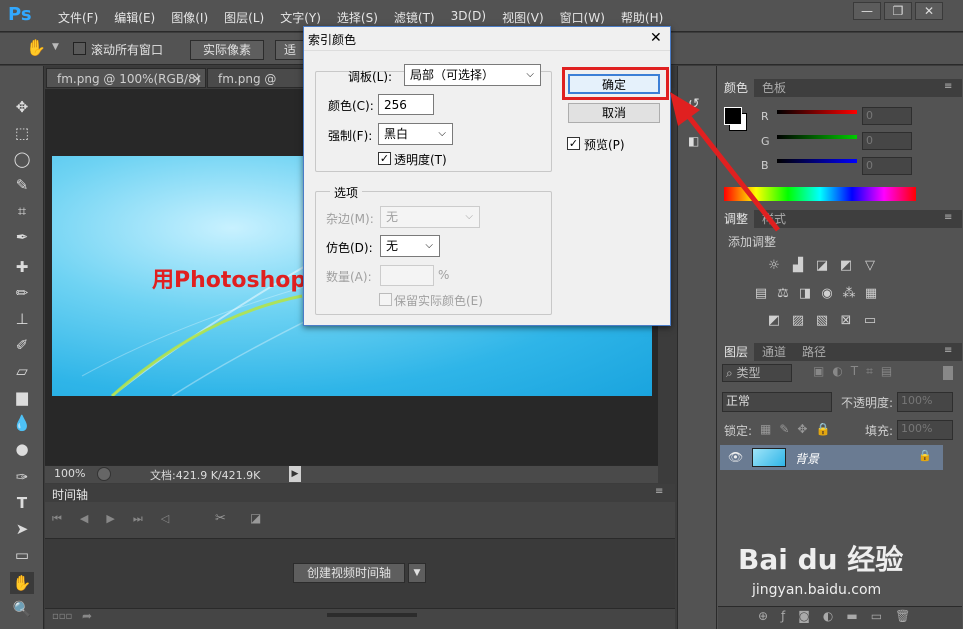 The width and height of the screenshot is (963, 629). I want to click on opacity-field: 100%, so click(925, 402).